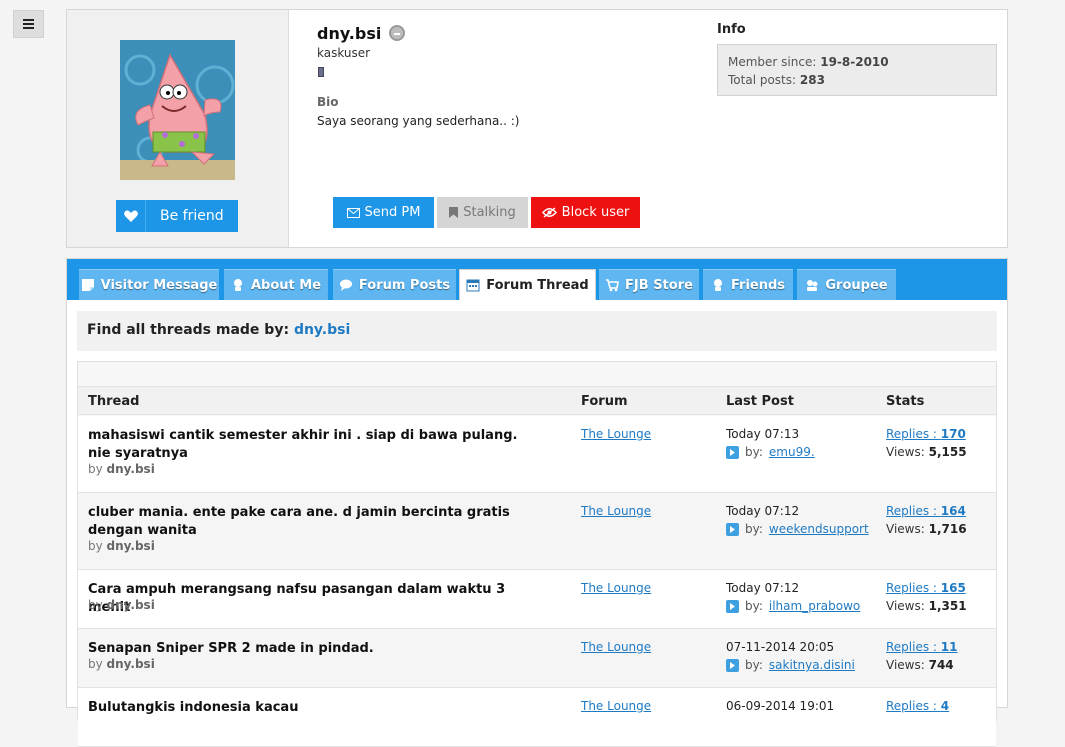 The width and height of the screenshot is (1065, 747). I want to click on calendar-icon, so click(473, 285).